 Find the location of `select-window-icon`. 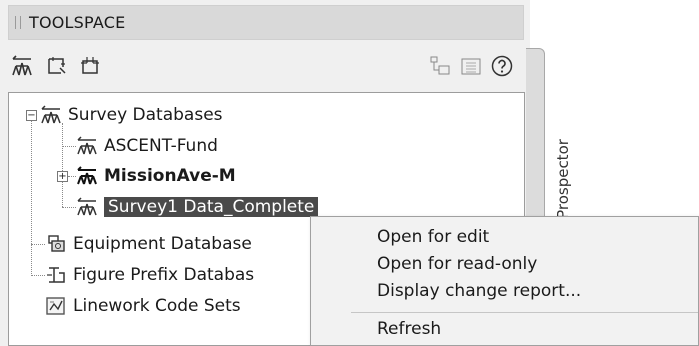

select-window-icon is located at coordinates (90, 66).